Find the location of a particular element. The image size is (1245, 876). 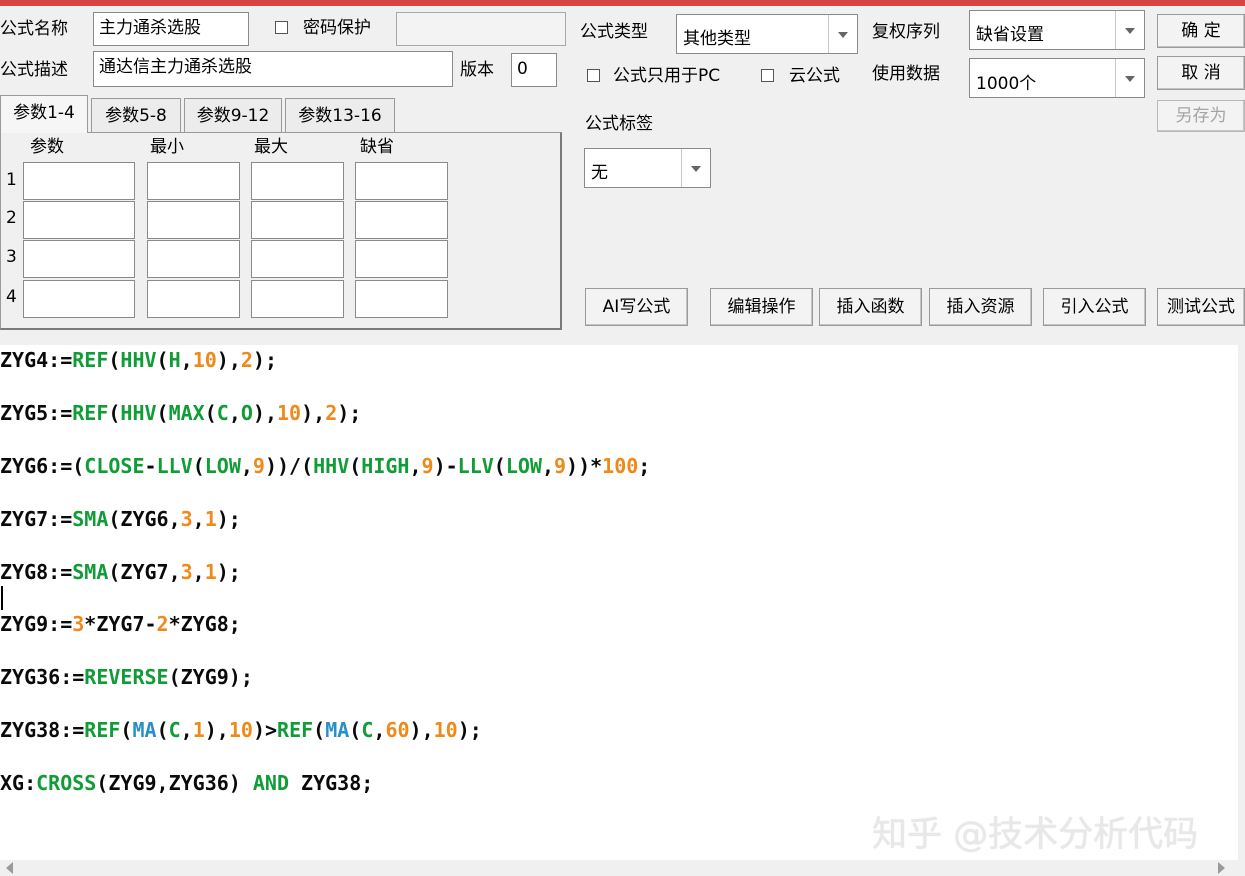

insert-function-button: 插入函数 is located at coordinates (870, 307).